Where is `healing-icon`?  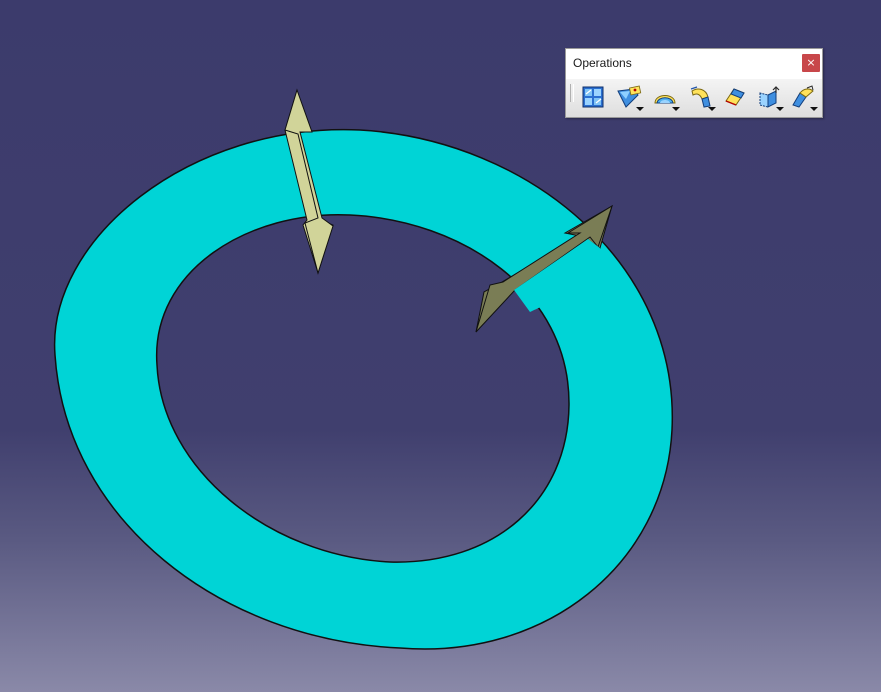 healing-icon is located at coordinates (629, 96).